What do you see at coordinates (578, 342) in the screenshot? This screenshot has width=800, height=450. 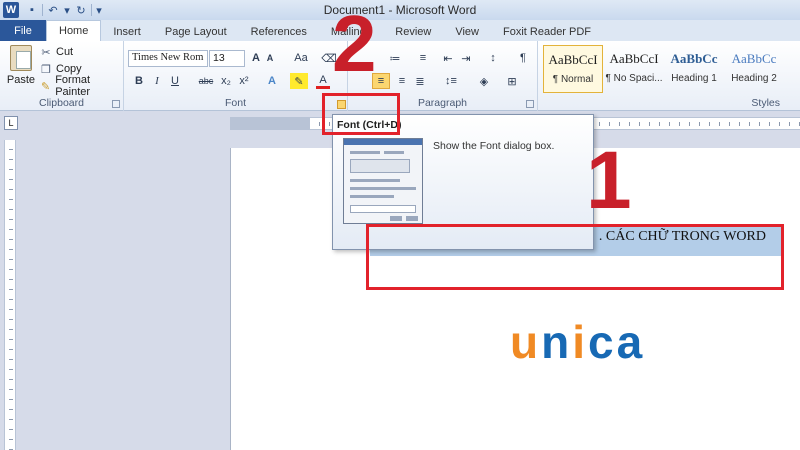 I see `unica-logo: unica` at bounding box center [578, 342].